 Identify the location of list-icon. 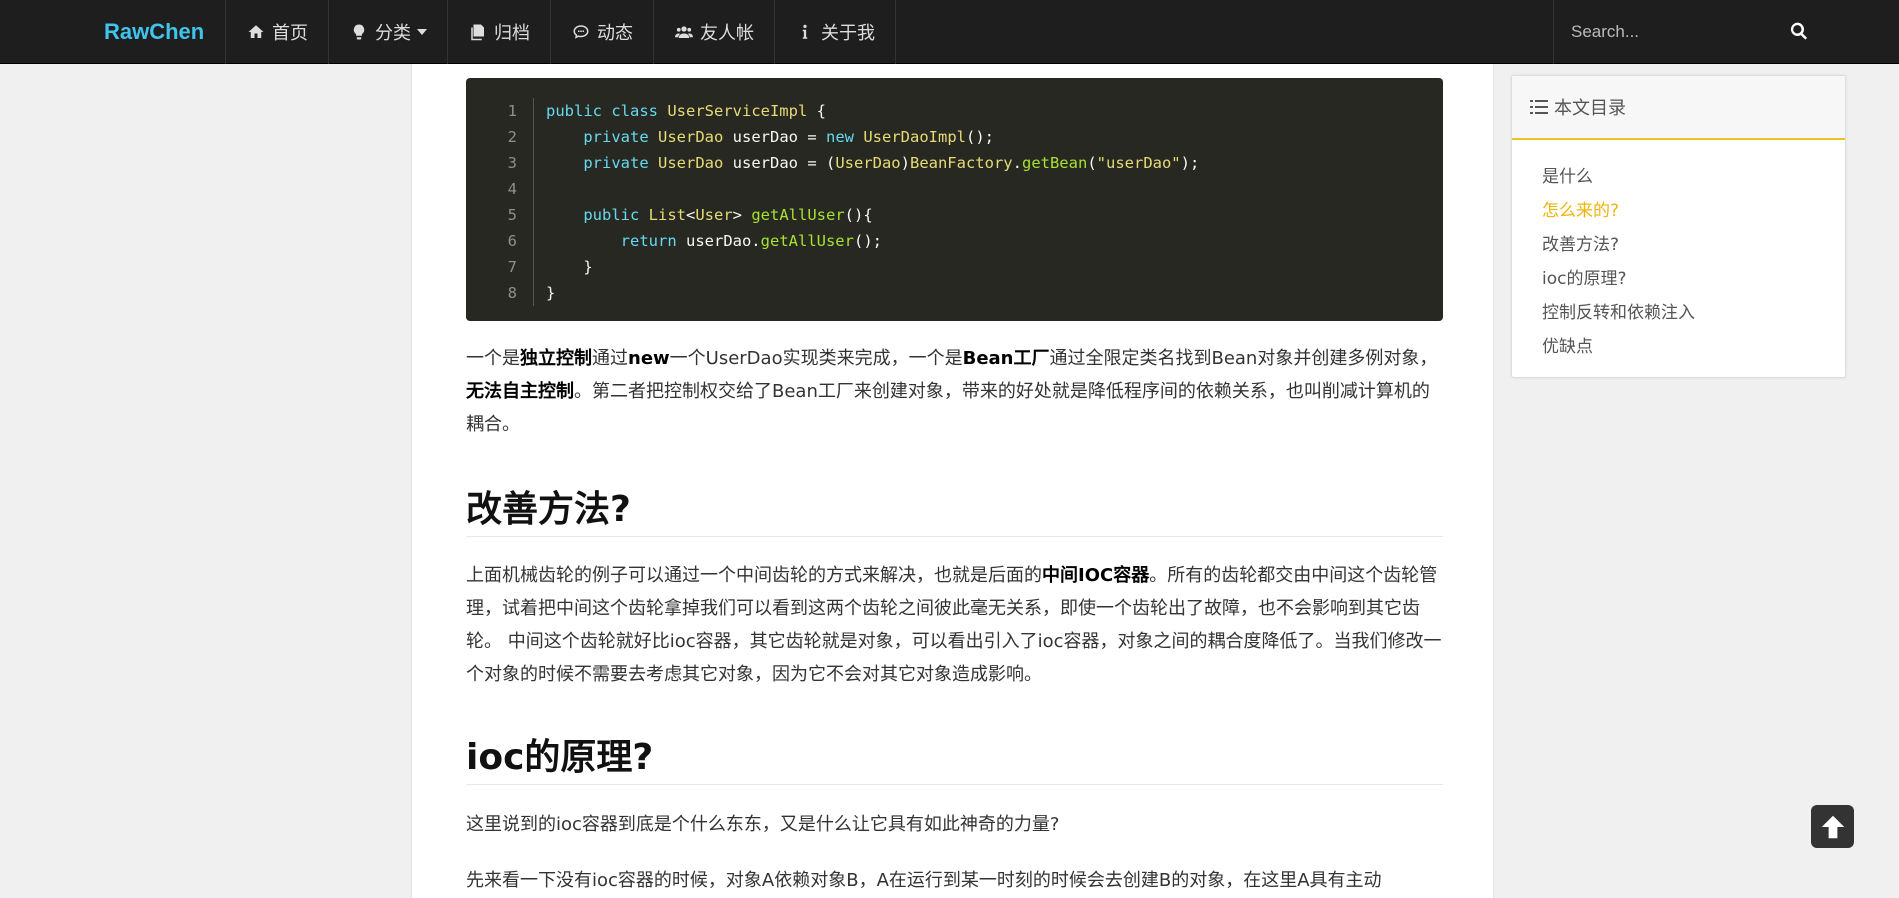
(1539, 107).